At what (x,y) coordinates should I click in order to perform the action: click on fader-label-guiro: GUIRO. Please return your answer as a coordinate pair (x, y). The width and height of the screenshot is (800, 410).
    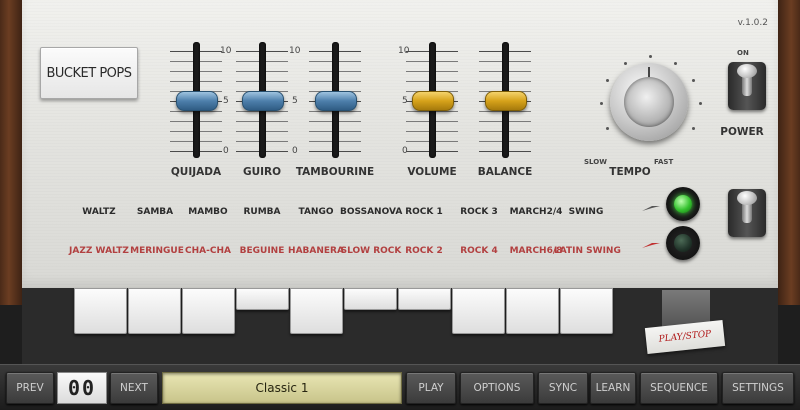
    Looking at the image, I should click on (262, 172).